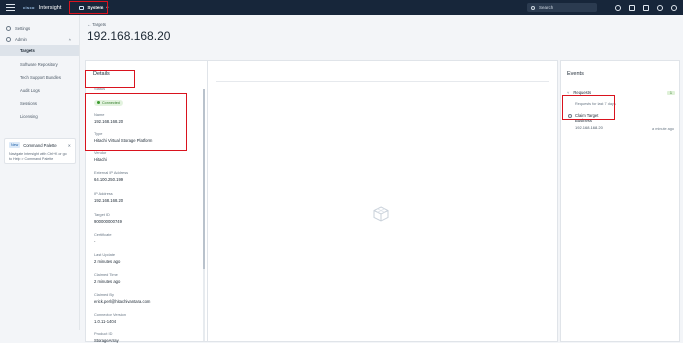  What do you see at coordinates (100, 88) in the screenshot?
I see `field-label: Status` at bounding box center [100, 88].